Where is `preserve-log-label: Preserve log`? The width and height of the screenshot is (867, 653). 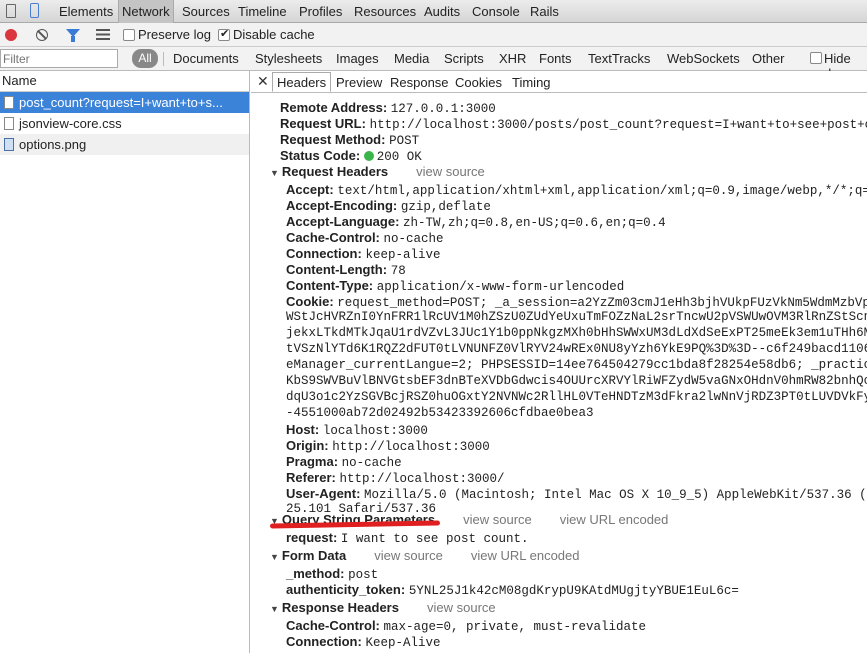
preserve-log-label: Preserve log is located at coordinates (174, 34).